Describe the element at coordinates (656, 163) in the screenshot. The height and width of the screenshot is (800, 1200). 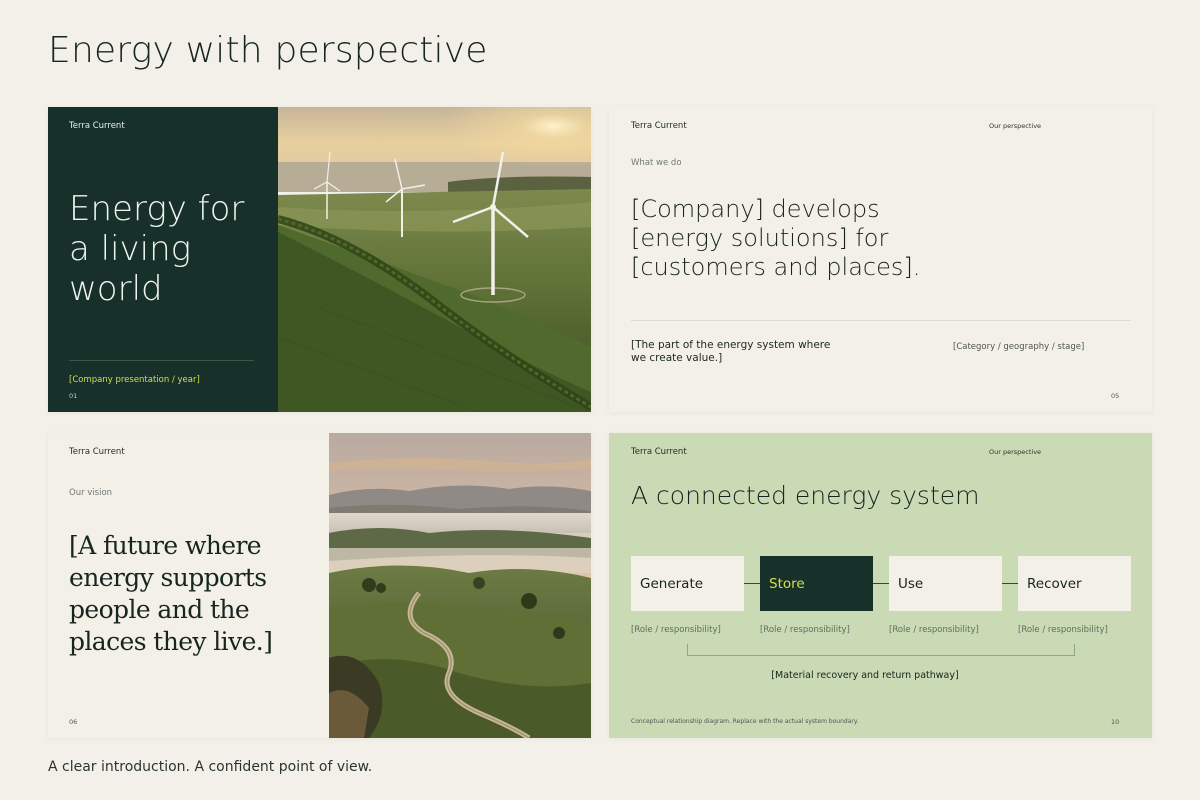
I see `eyebrow-label: What we do` at that location.